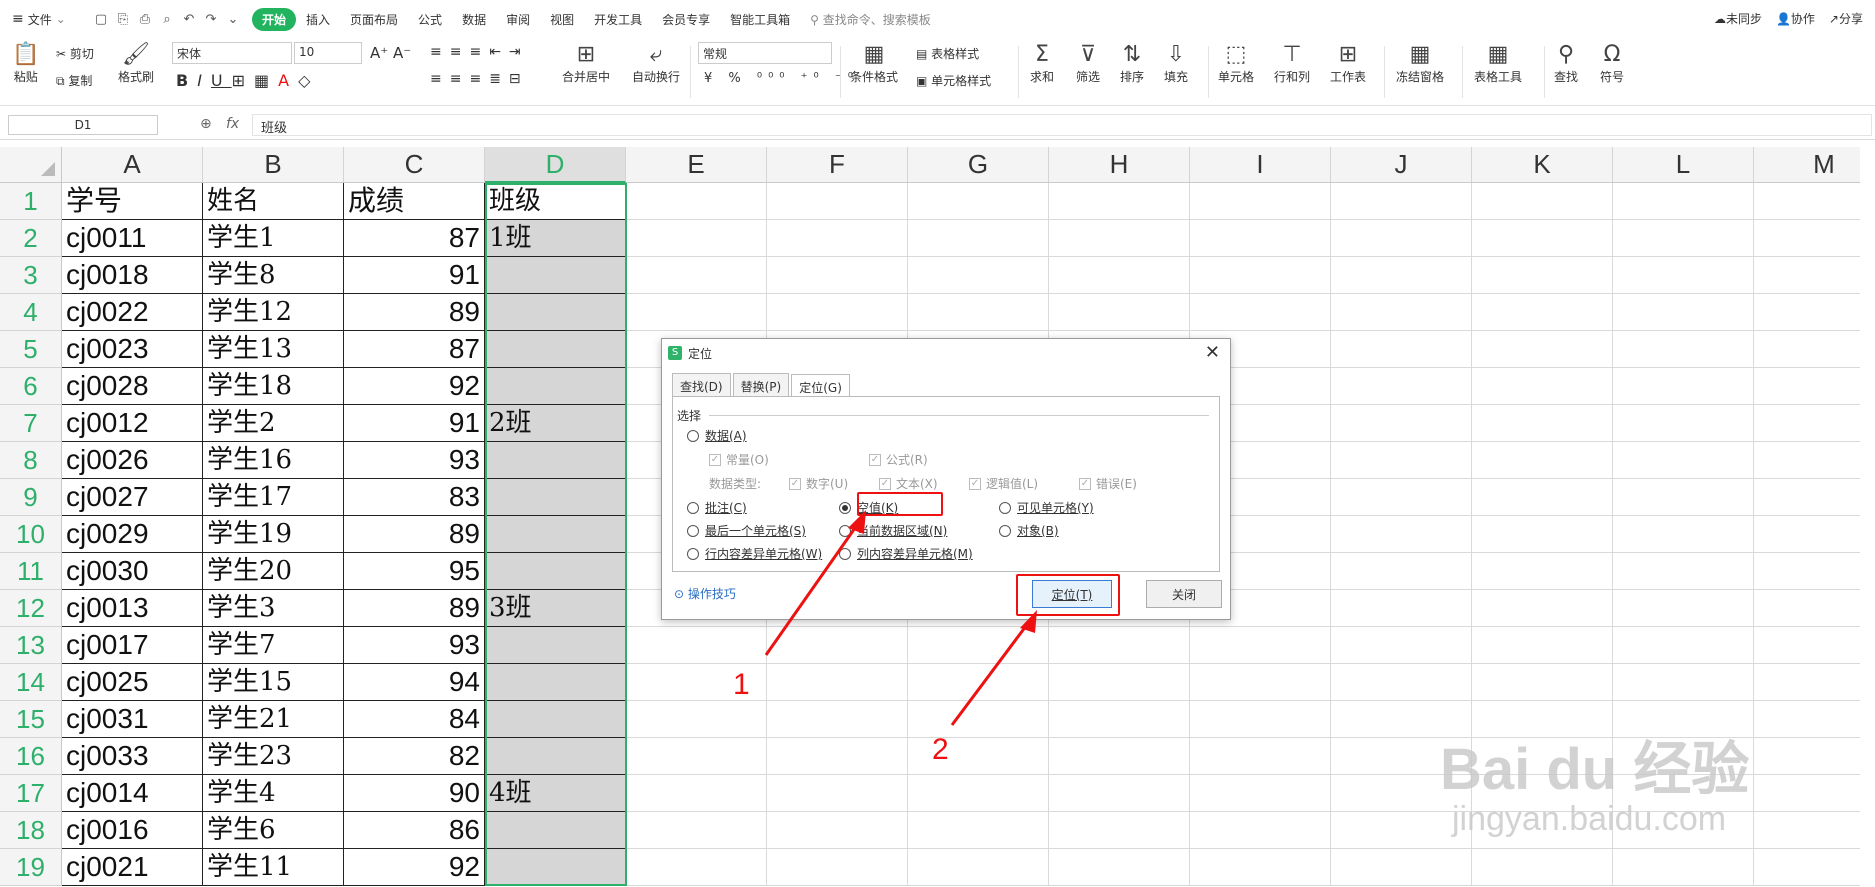 Image resolution: width=1875 pixels, height=887 pixels. I want to click on arrow-2-line, so click(992, 671).